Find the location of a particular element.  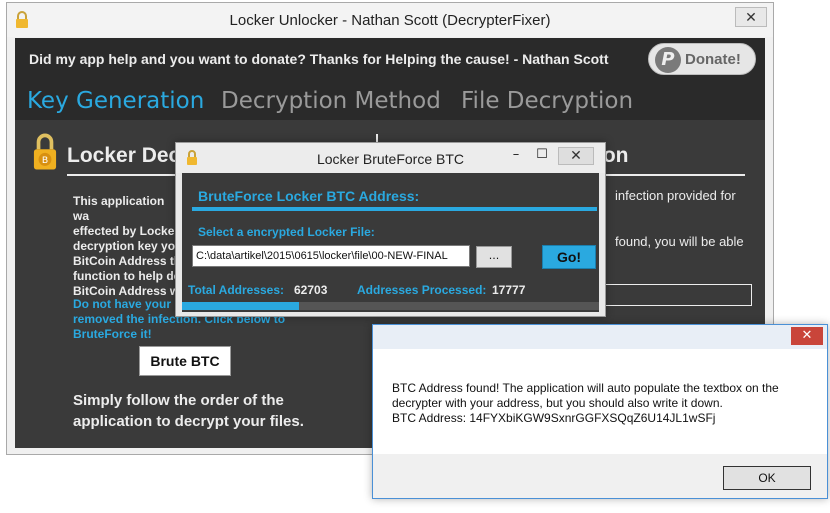

progress-fill is located at coordinates (240, 306).